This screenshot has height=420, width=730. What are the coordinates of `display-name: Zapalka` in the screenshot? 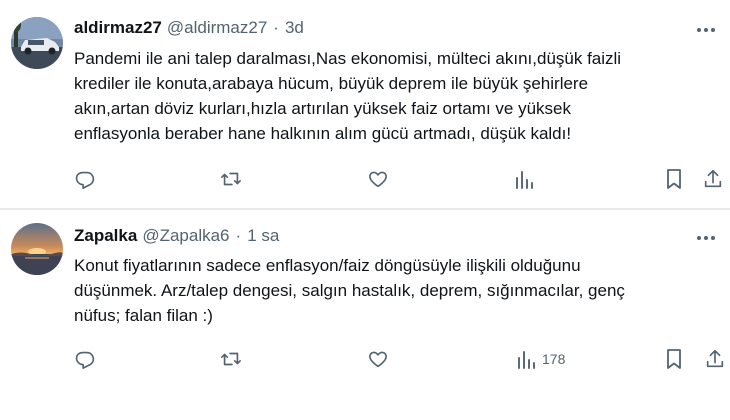 It's located at (105, 236).